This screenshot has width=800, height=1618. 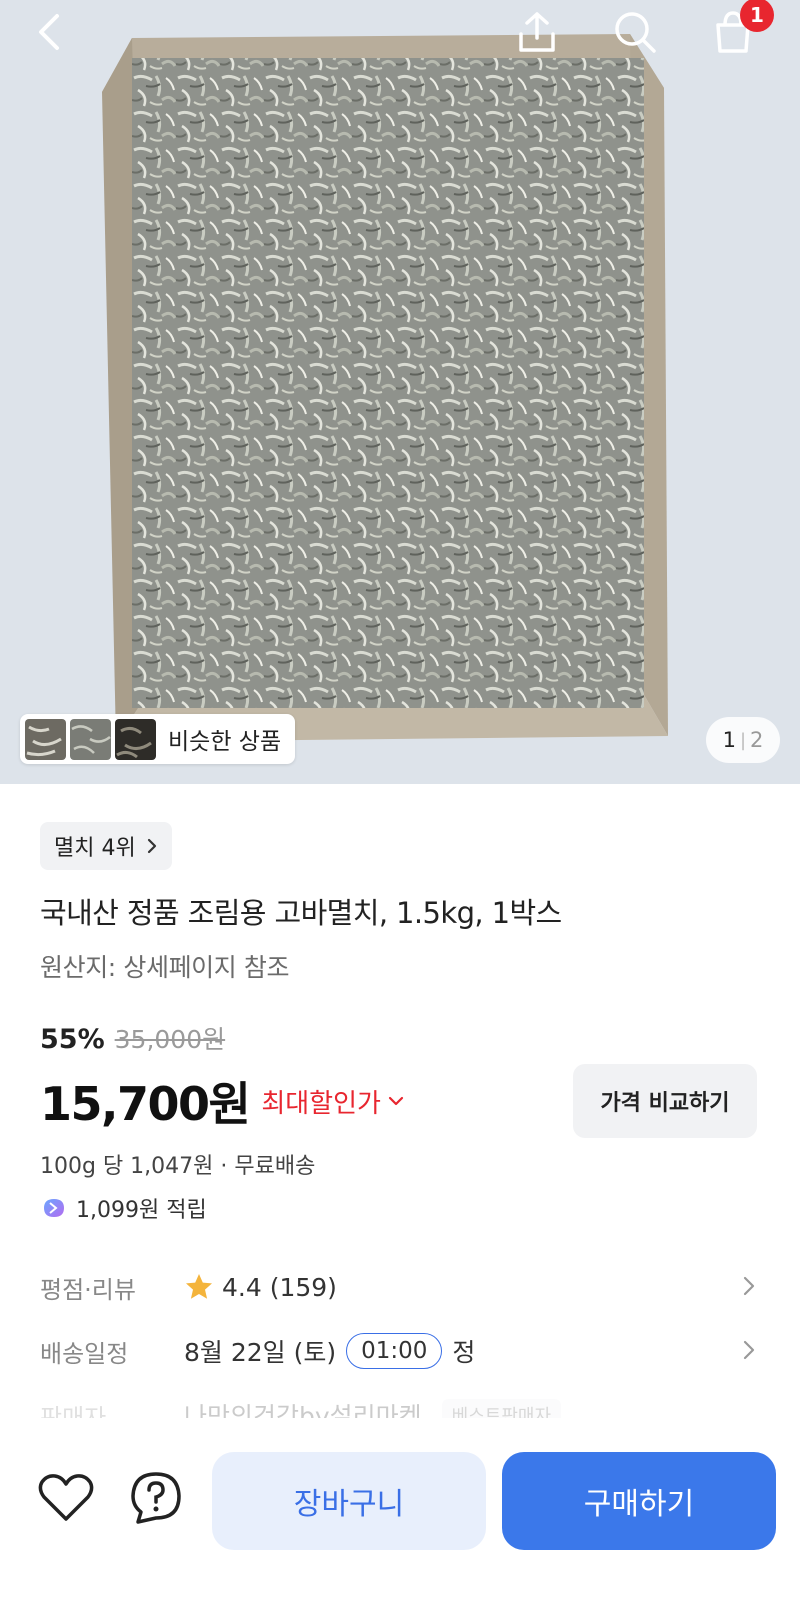 What do you see at coordinates (72, 1039) in the screenshot?
I see `discount-rate: 55%` at bounding box center [72, 1039].